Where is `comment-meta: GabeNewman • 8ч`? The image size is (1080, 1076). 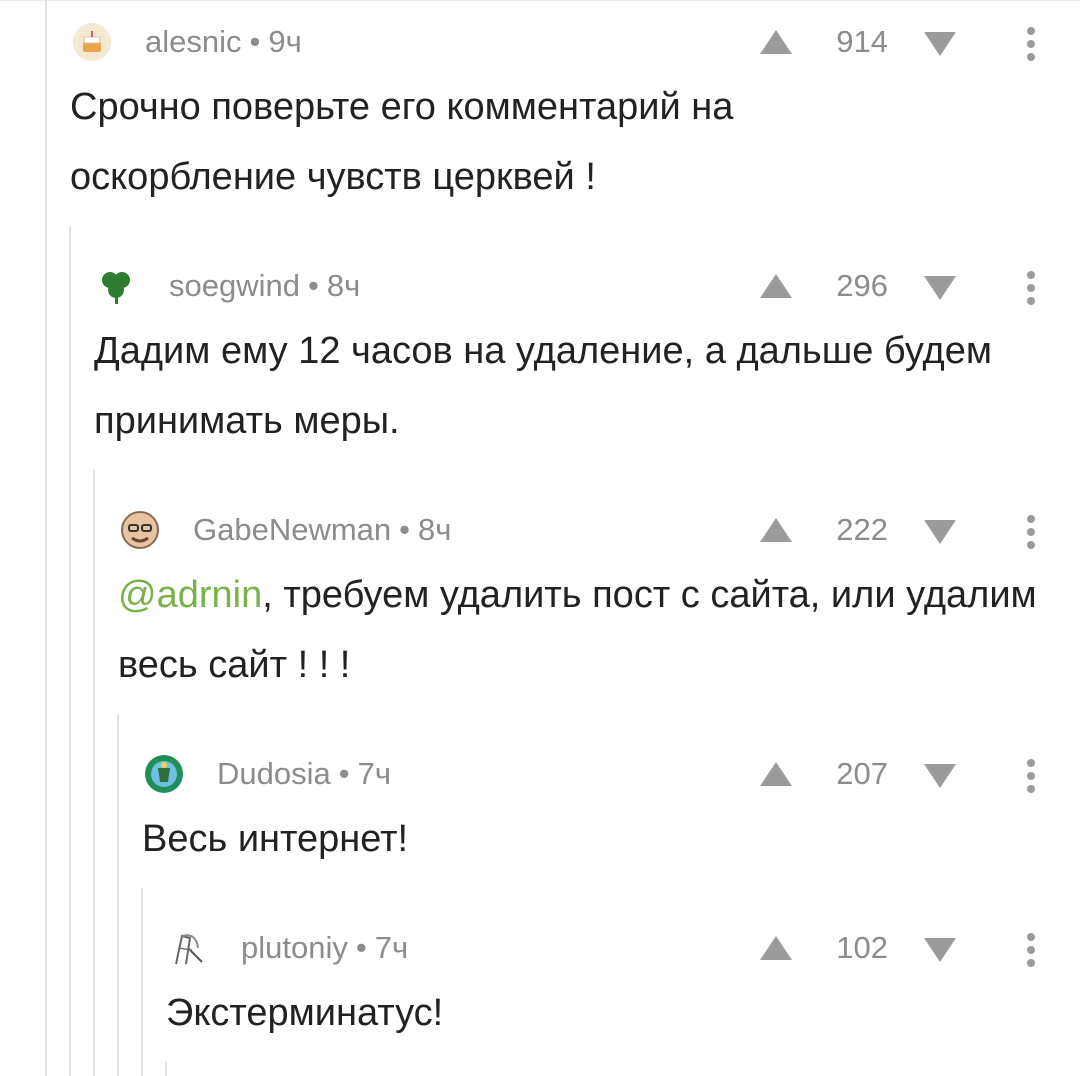
comment-meta: GabeNewman • 8ч is located at coordinates (322, 530).